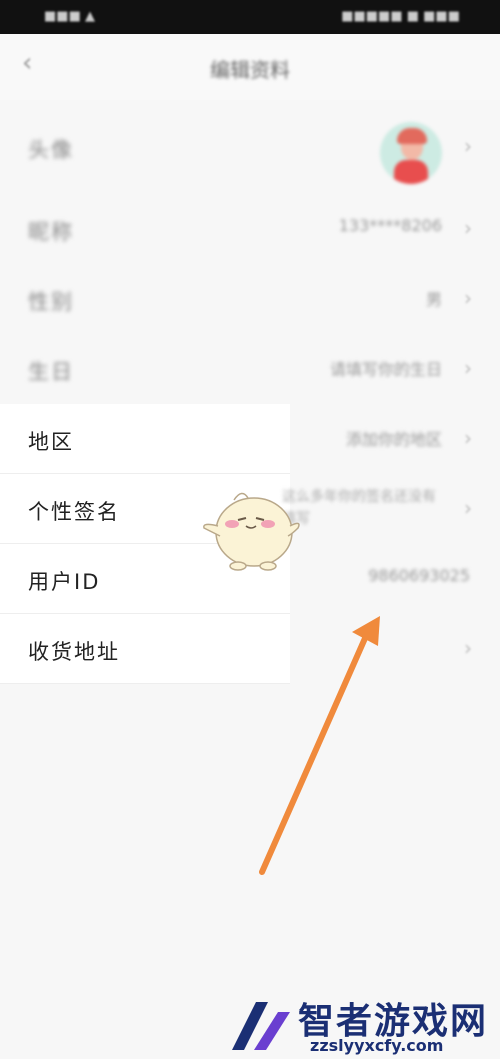  I want to click on brand-url: zzslyyxcfy.com, so click(377, 1045).